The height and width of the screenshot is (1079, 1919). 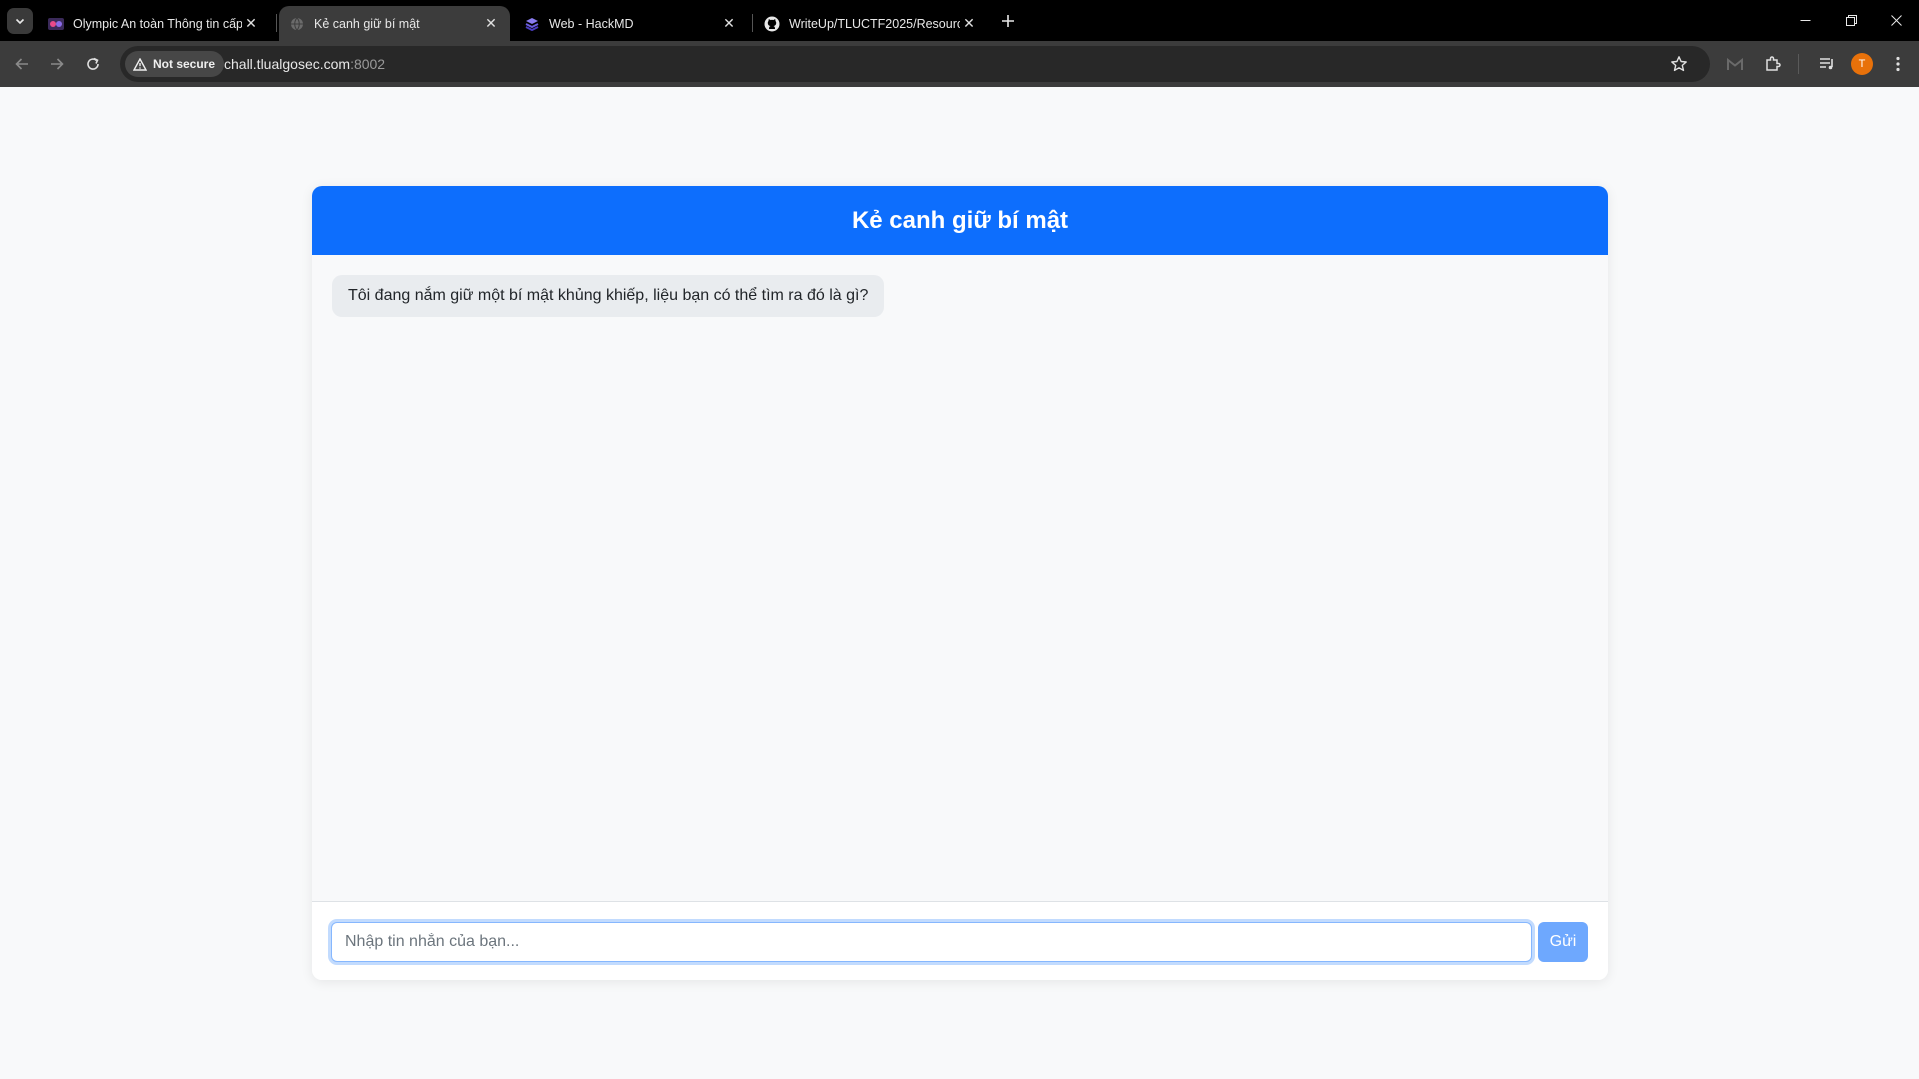 I want to click on back-button, so click(x=22, y=64).